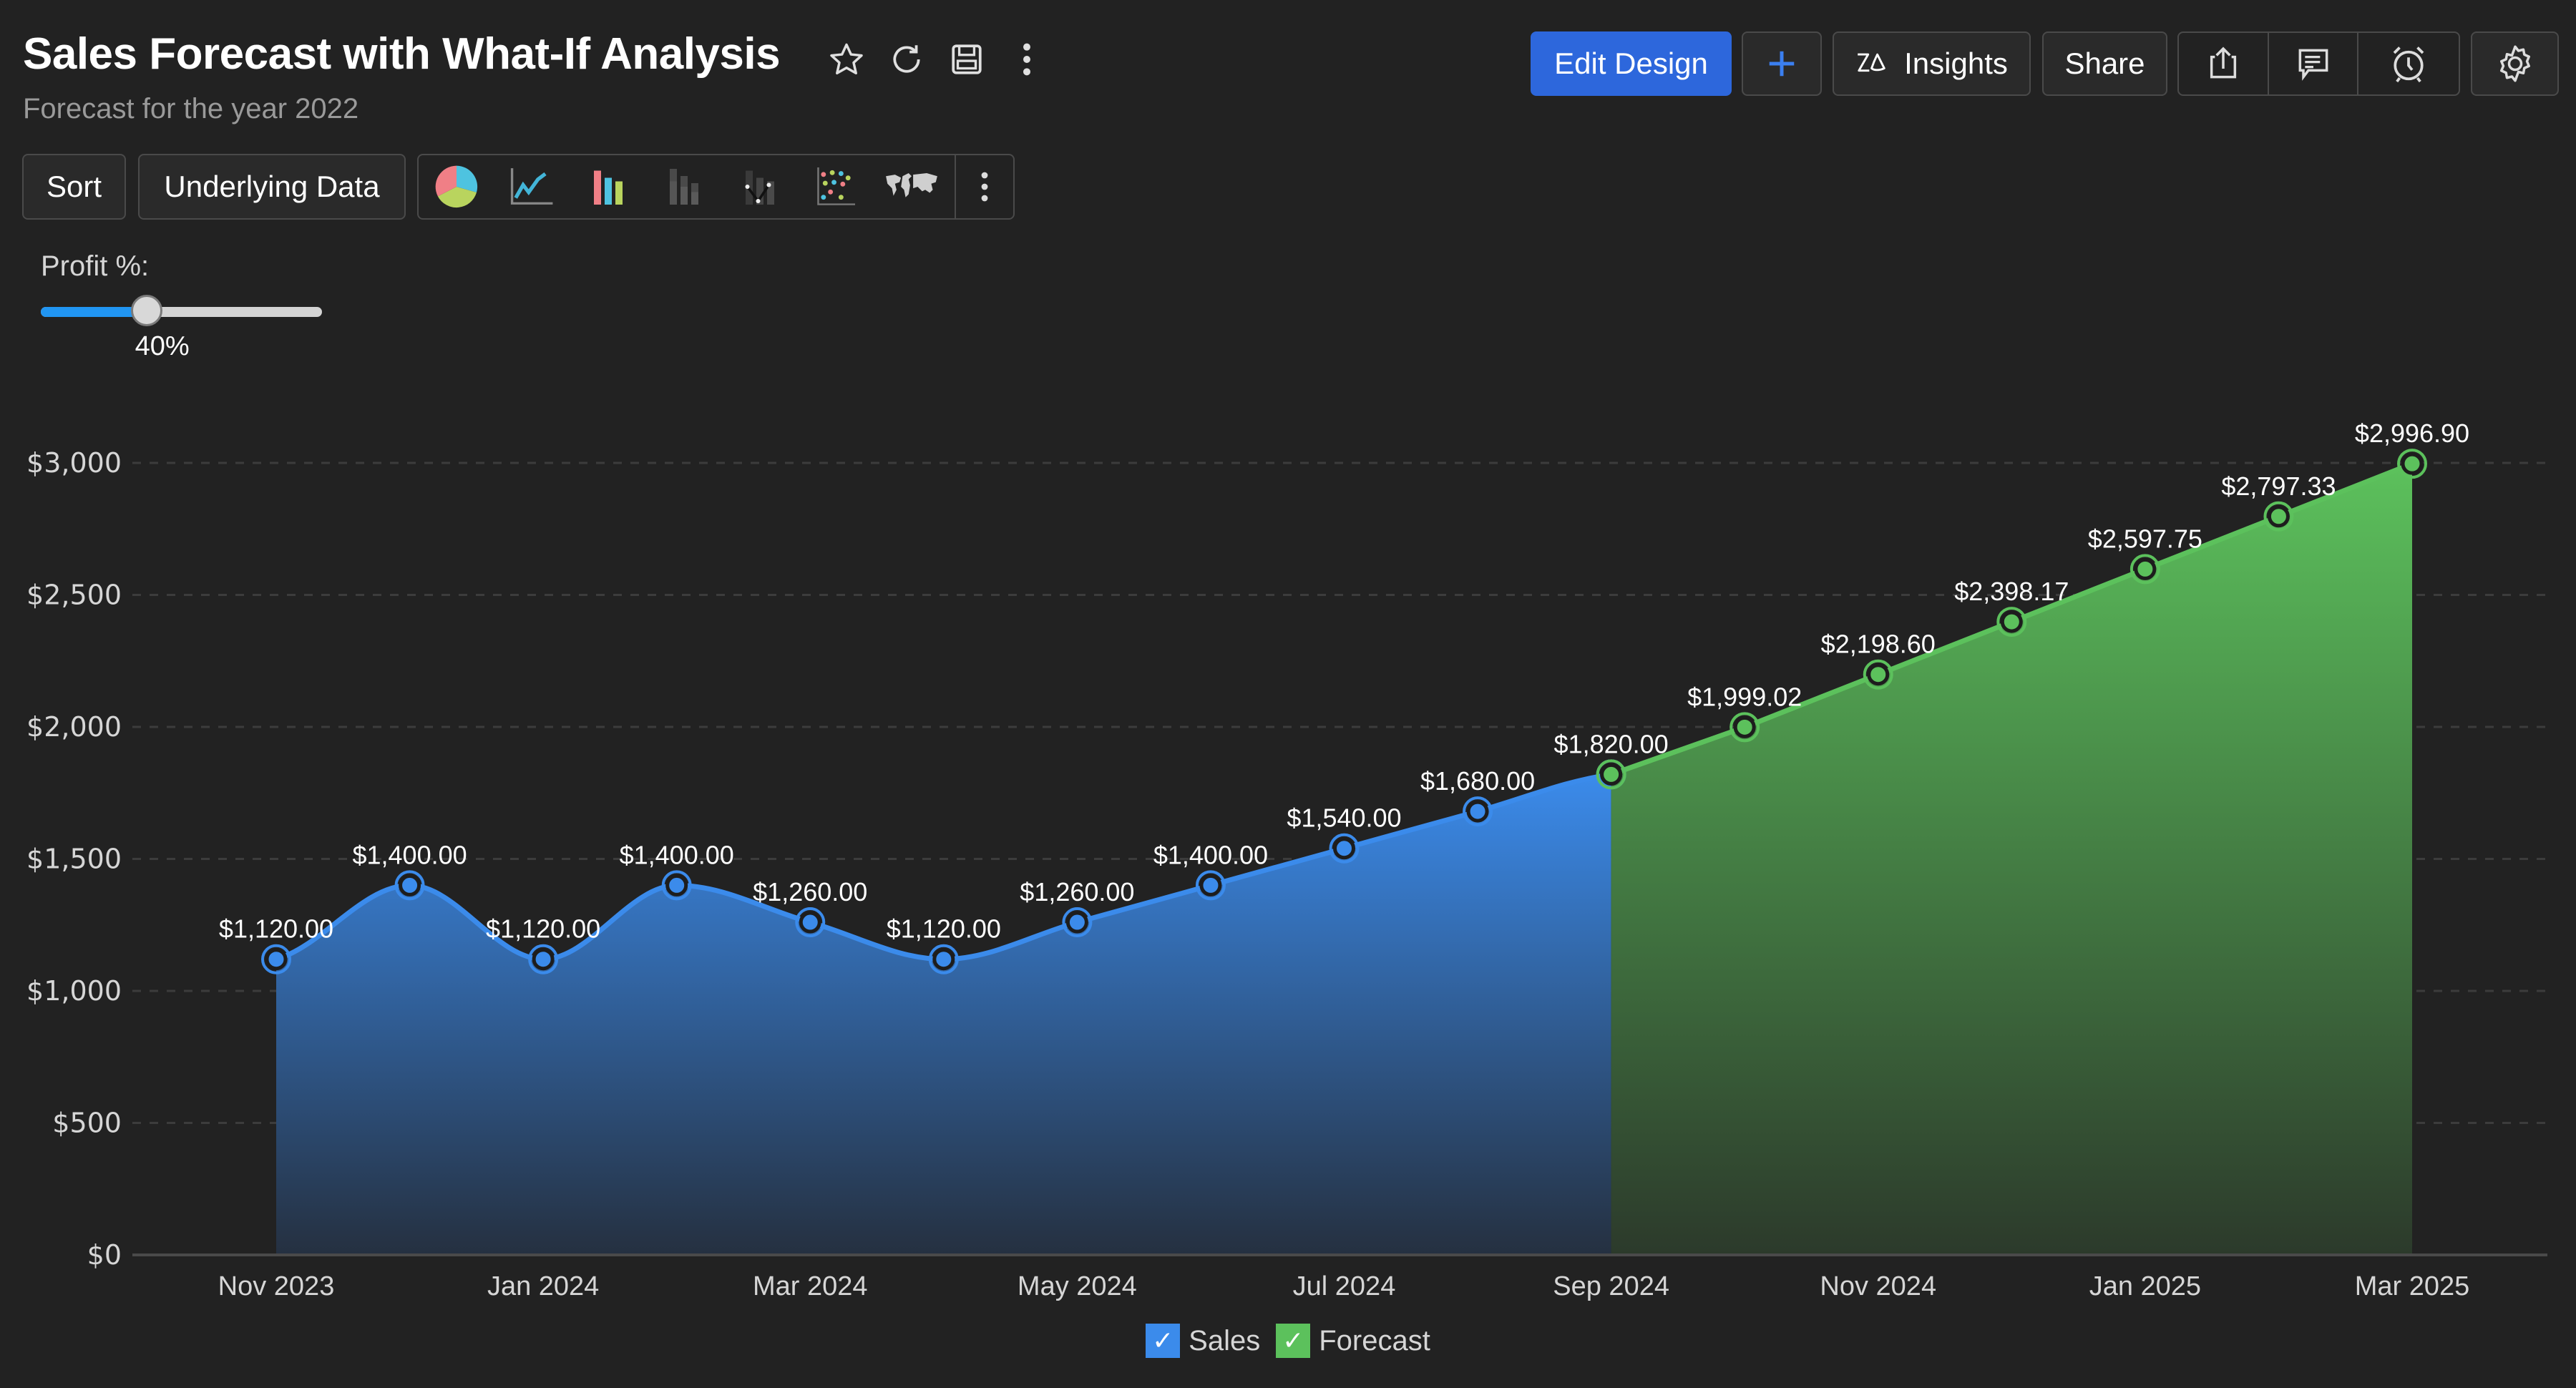  I want to click on legend-label-forecast: Forecast, so click(1374, 1340).